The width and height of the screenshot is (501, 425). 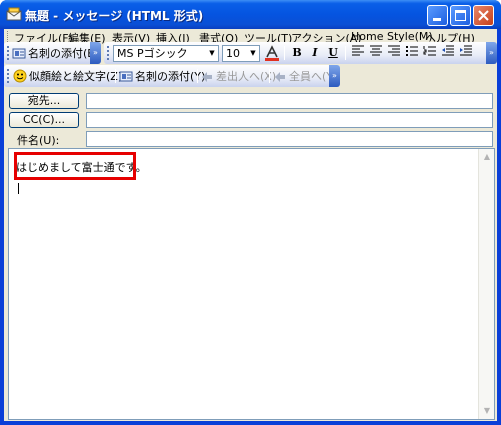 What do you see at coordinates (289, 139) in the screenshot?
I see `subject-field` at bounding box center [289, 139].